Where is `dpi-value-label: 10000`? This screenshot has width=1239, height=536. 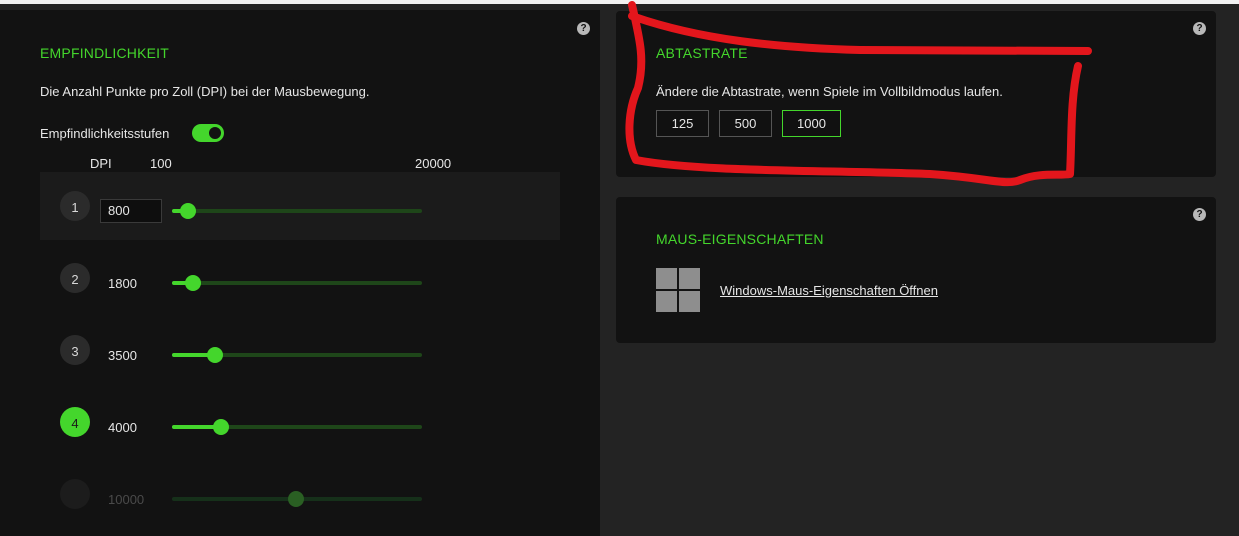 dpi-value-label: 10000 is located at coordinates (126, 499).